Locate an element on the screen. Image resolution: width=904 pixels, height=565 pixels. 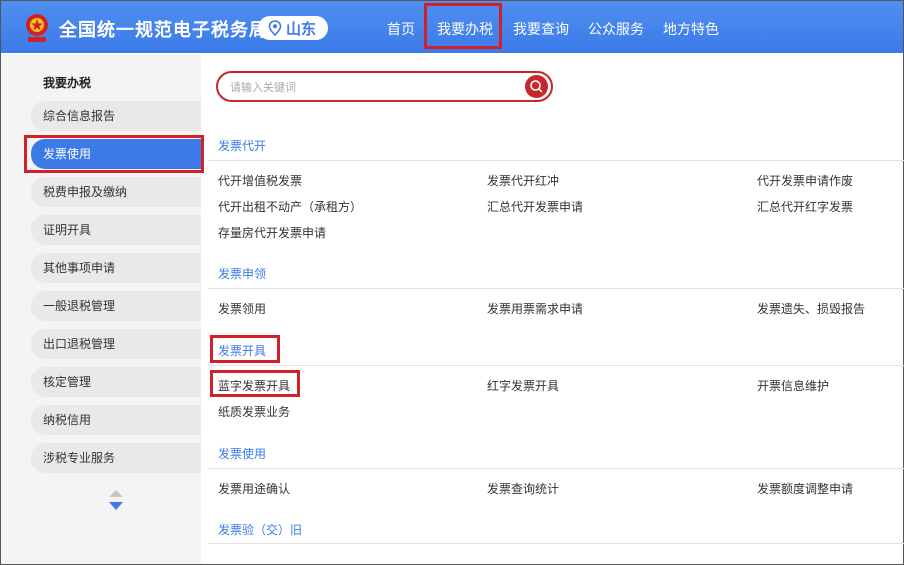
search-box is located at coordinates (384, 86).